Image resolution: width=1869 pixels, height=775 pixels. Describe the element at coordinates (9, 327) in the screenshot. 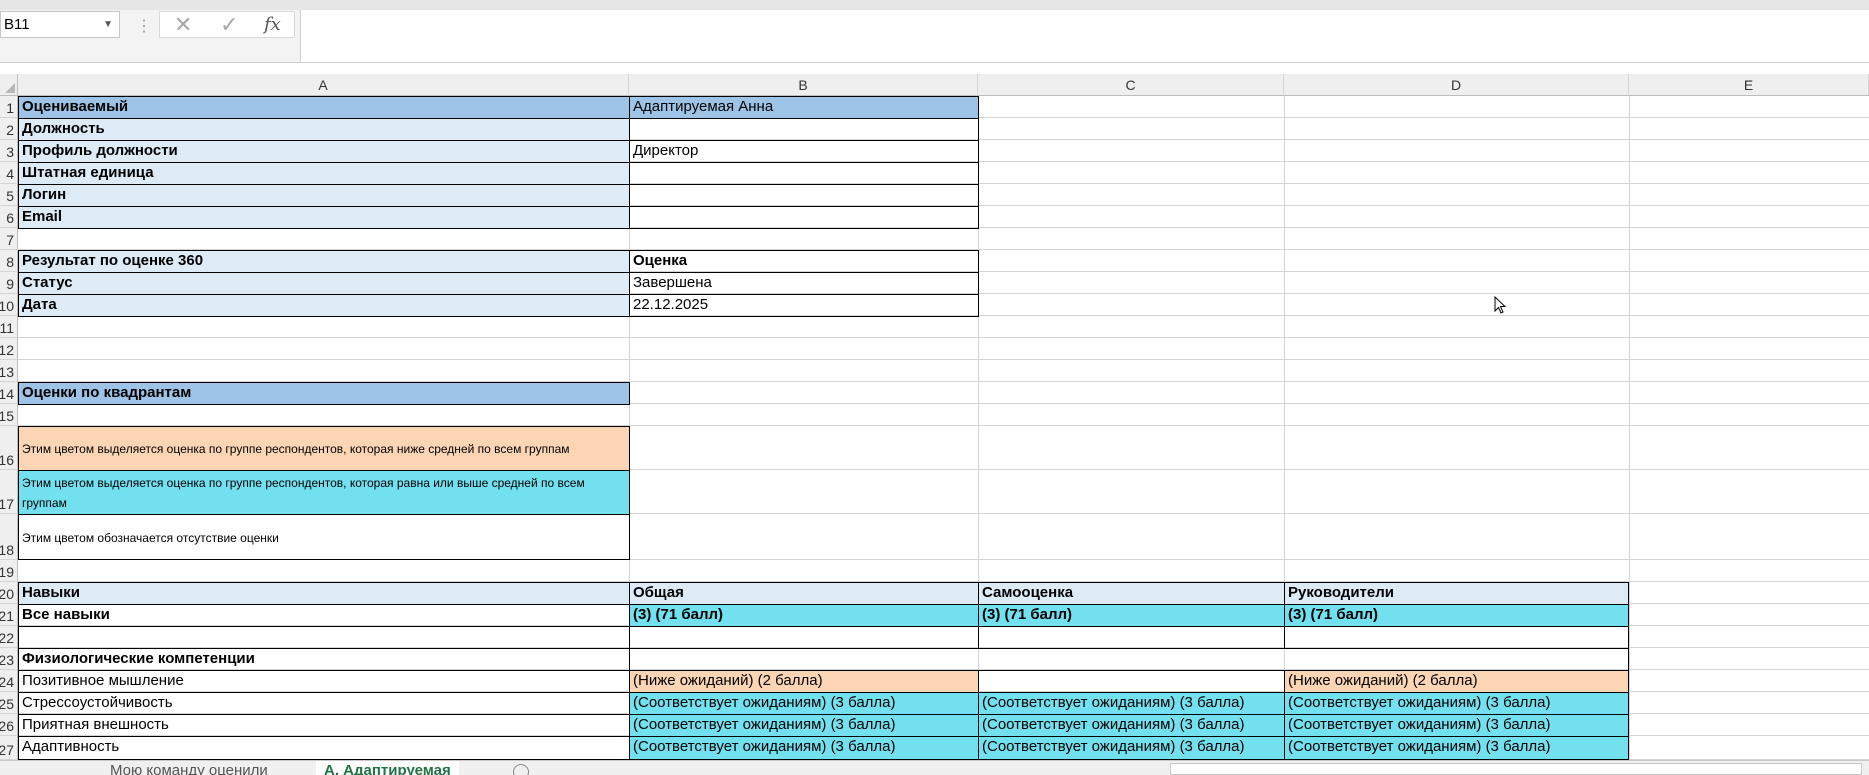

I see `row-header: 11` at that location.